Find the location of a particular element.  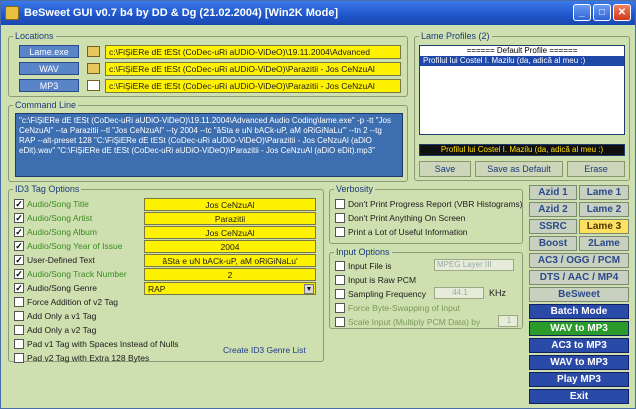

ssrc-button: SSRC is located at coordinates (553, 226).